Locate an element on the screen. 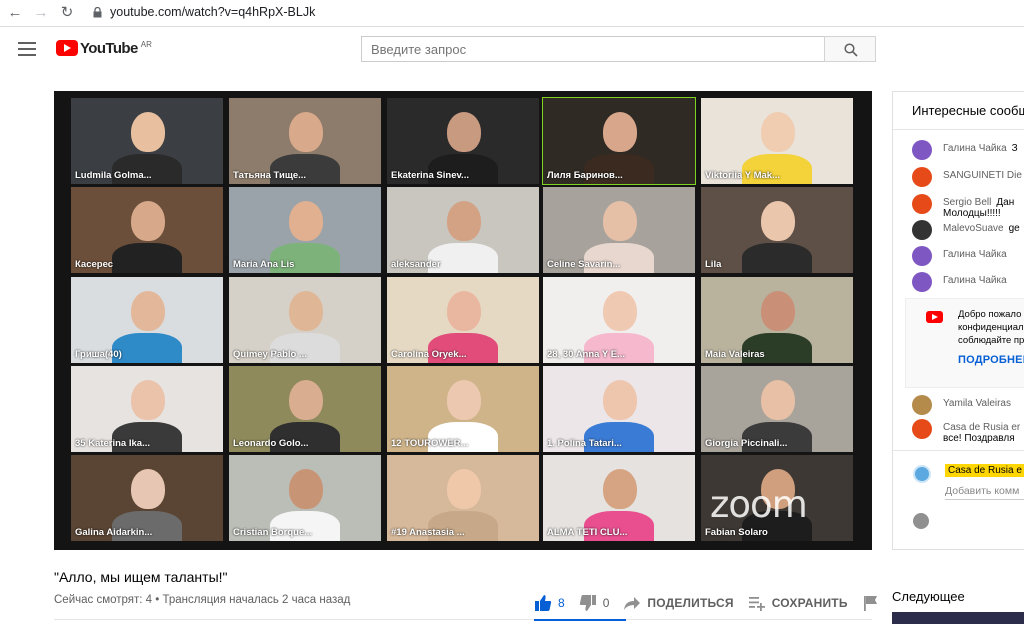  chat-text-continued: Молодцы!!!!! is located at coordinates (972, 213).